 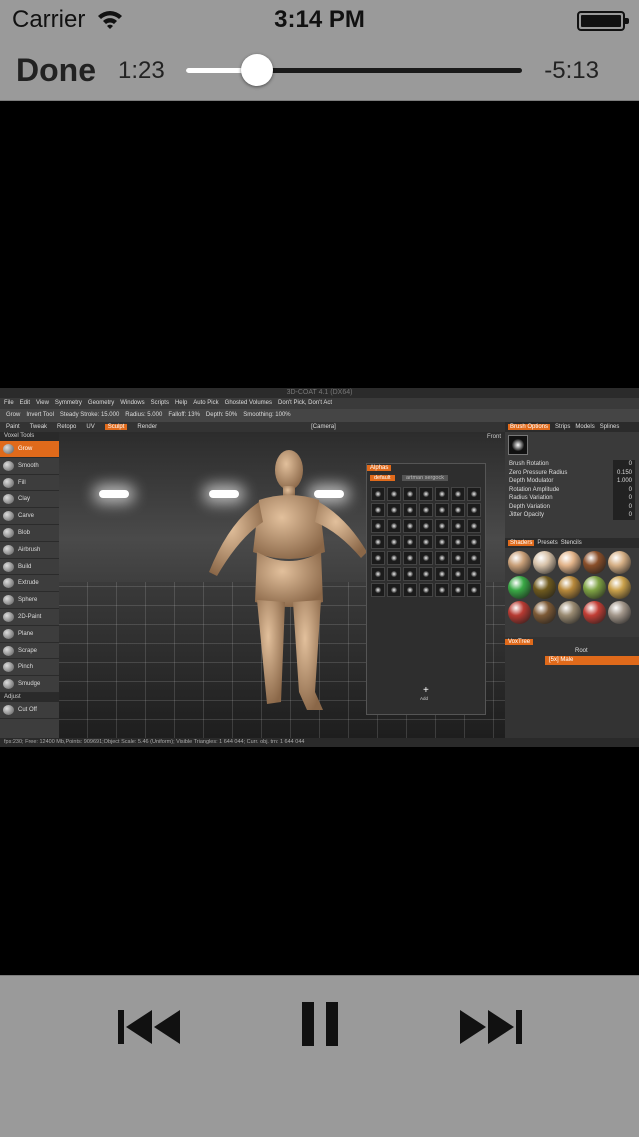 What do you see at coordinates (256, 70) in the screenshot?
I see `scrubber-thumb` at bounding box center [256, 70].